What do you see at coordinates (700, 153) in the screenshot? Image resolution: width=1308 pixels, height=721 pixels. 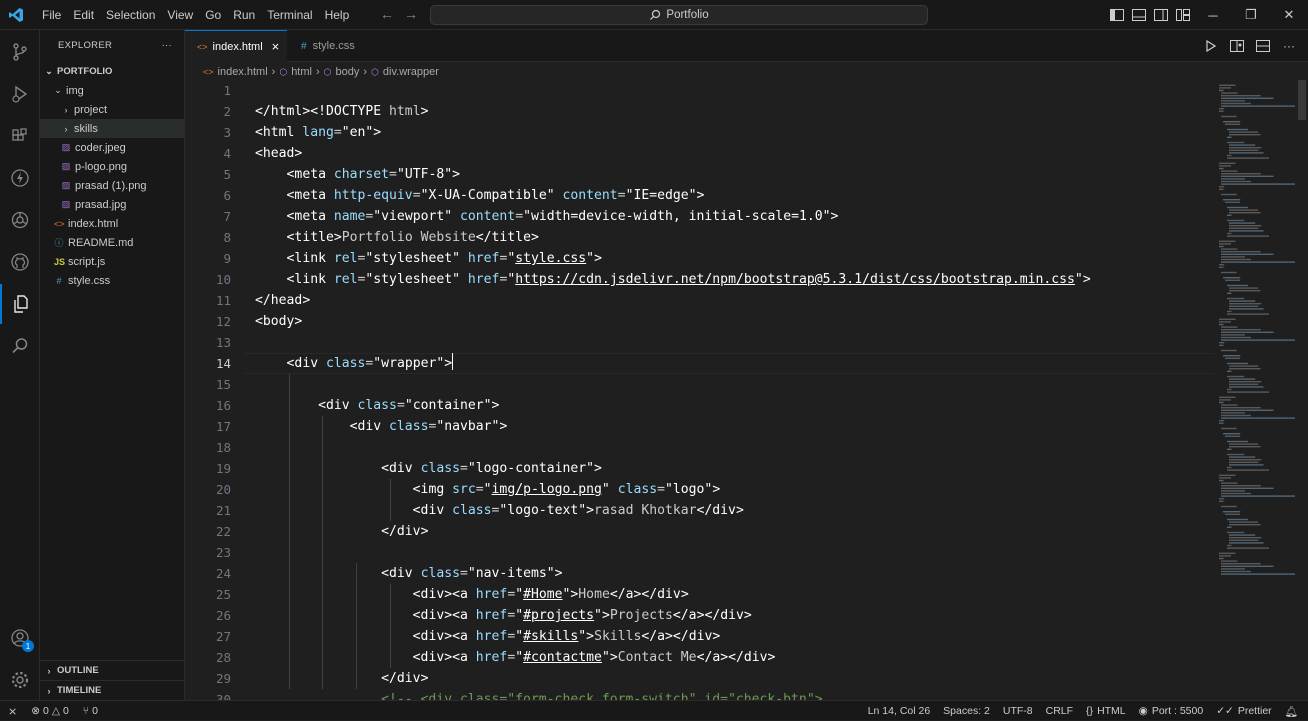 I see `code-line: 4 <head>` at bounding box center [700, 153].